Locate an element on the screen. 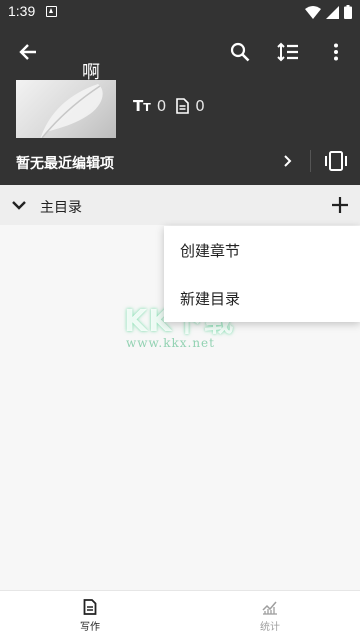  chevron-down-icon is located at coordinates (19, 205).